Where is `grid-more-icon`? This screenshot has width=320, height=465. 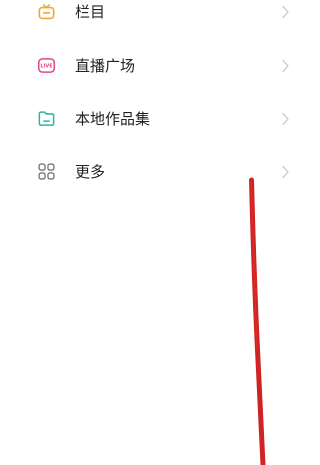
grid-more-icon is located at coordinates (46, 171).